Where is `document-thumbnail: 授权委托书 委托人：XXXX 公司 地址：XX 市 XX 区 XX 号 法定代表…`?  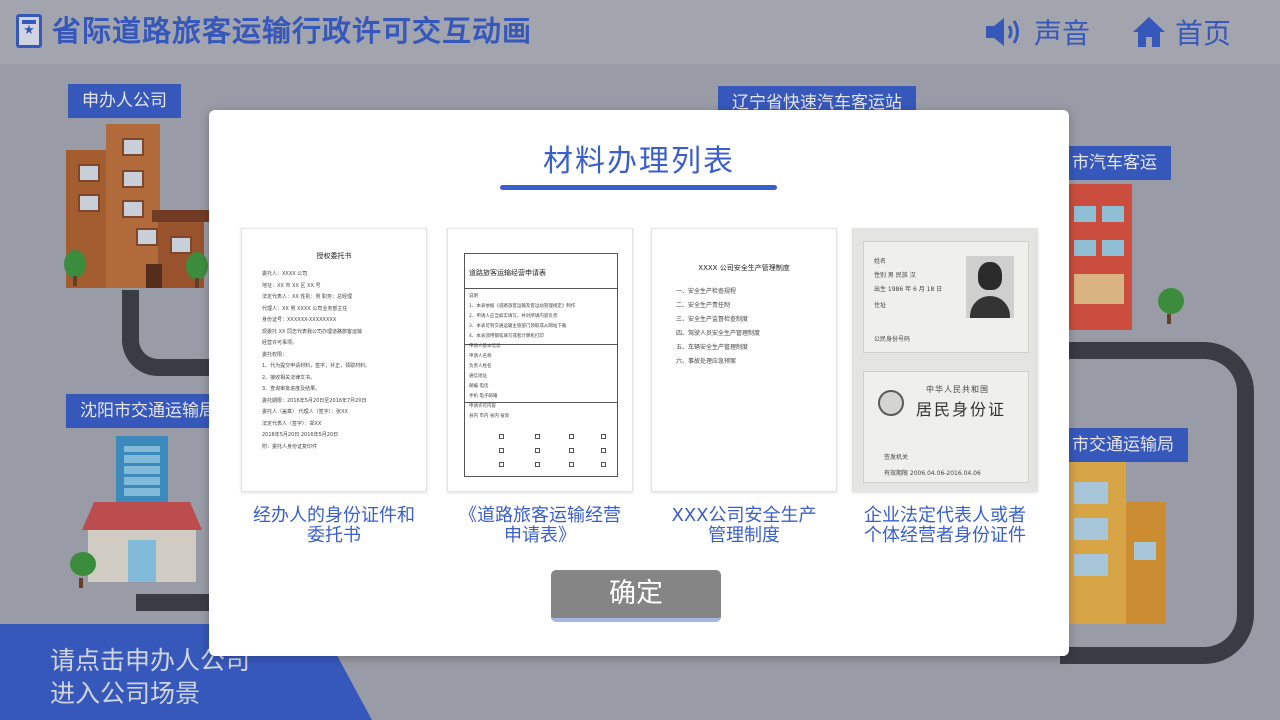 document-thumbnail: 授权委托书 委托人：XXXX 公司 地址：XX 市 XX 区 XX 号 法定代表… is located at coordinates (334, 360).